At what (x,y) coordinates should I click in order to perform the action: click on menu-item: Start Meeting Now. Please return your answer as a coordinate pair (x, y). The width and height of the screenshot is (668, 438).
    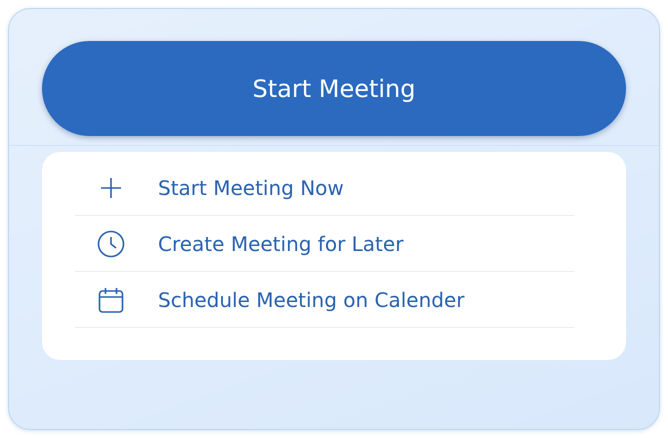
    Looking at the image, I should click on (251, 188).